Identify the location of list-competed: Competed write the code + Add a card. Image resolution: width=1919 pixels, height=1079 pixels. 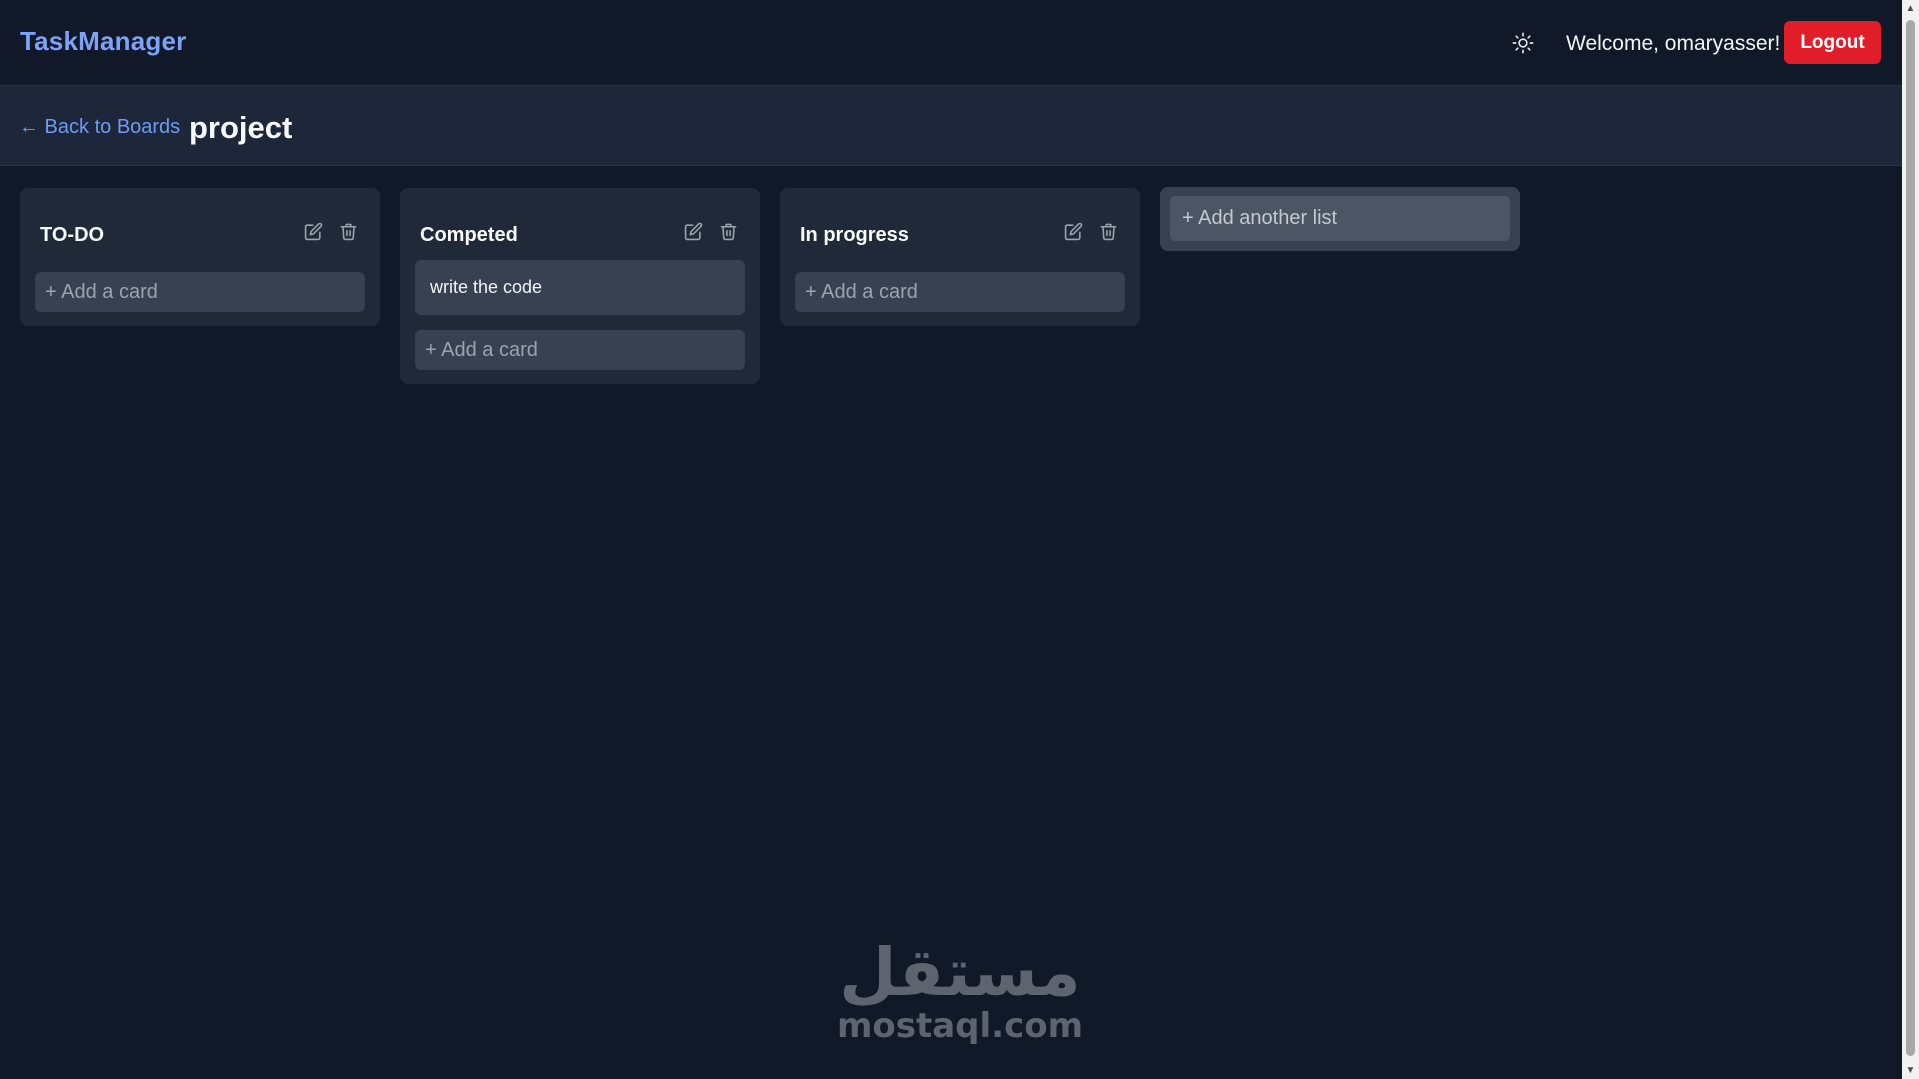
(580, 286).